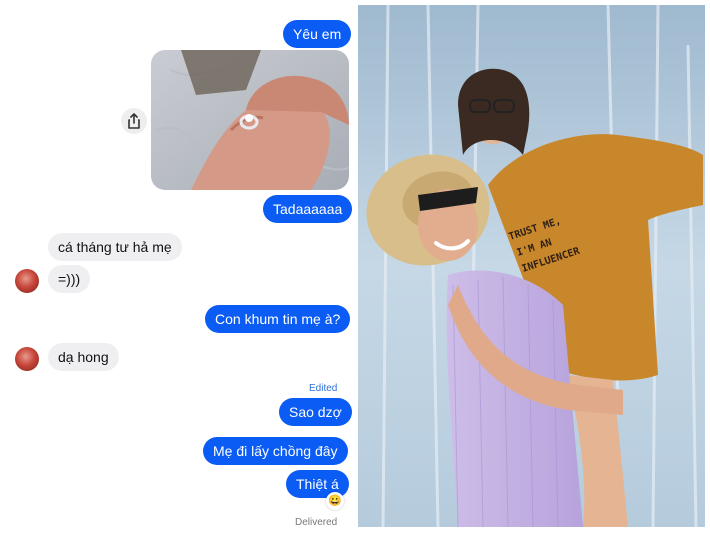 Image resolution: width=710 pixels, height=533 pixels. Describe the element at coordinates (317, 34) in the screenshot. I see `message-bubble-outgoing: Yêu em` at that location.